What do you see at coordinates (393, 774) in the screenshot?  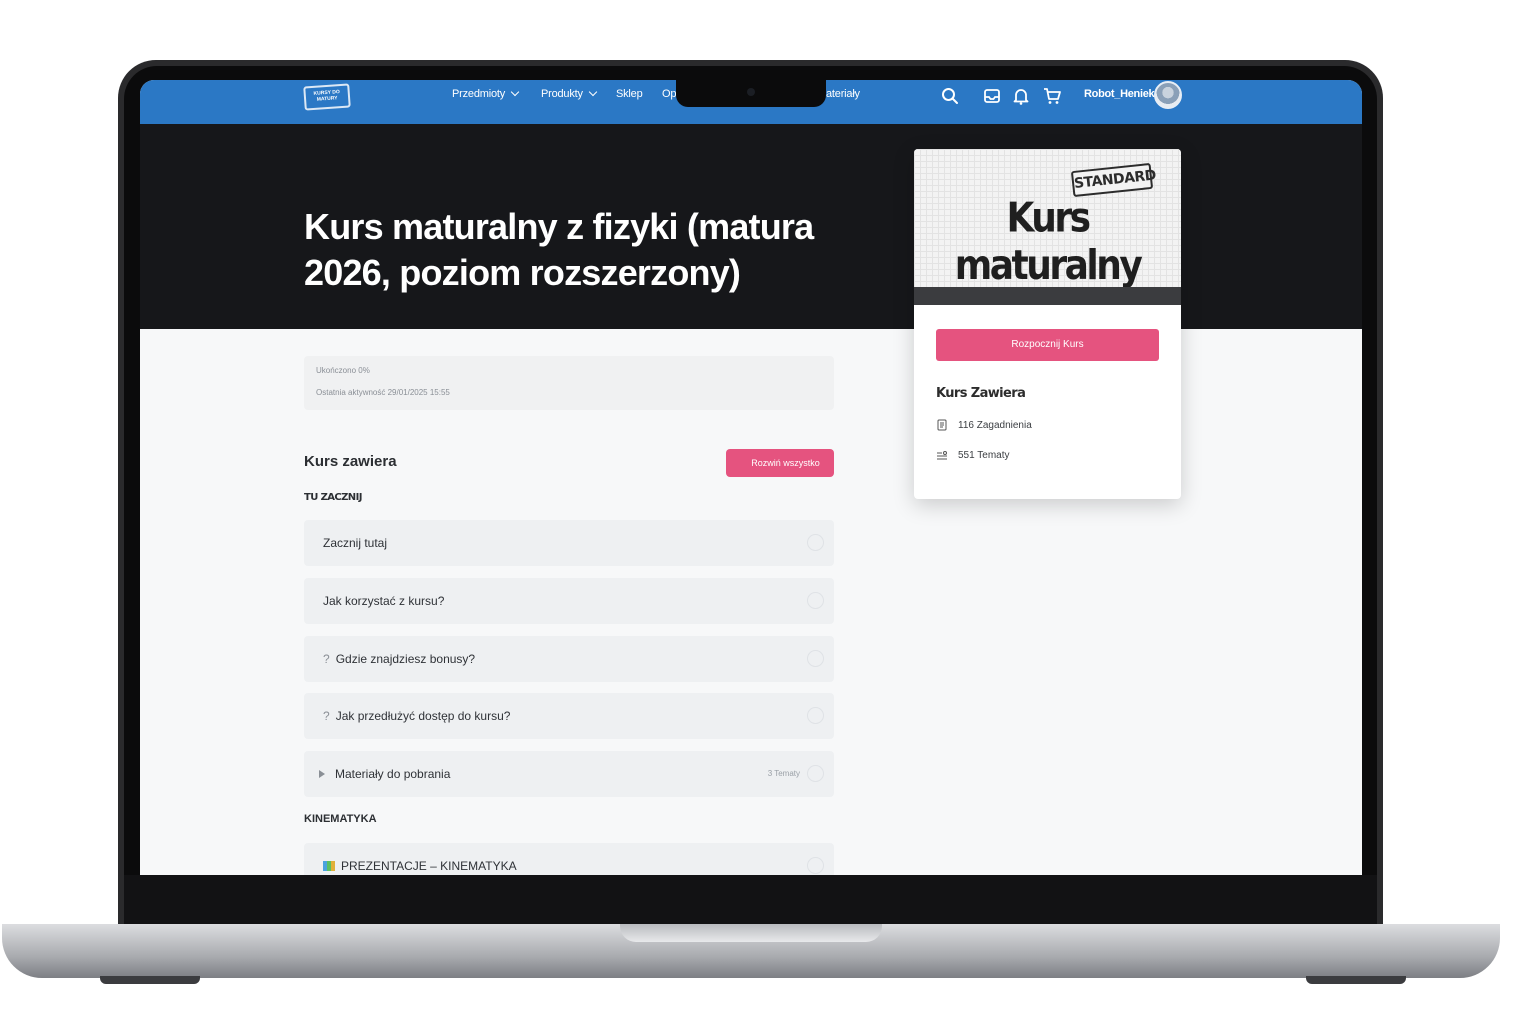 I see `lesson-label: Materiały do pobrania` at bounding box center [393, 774].